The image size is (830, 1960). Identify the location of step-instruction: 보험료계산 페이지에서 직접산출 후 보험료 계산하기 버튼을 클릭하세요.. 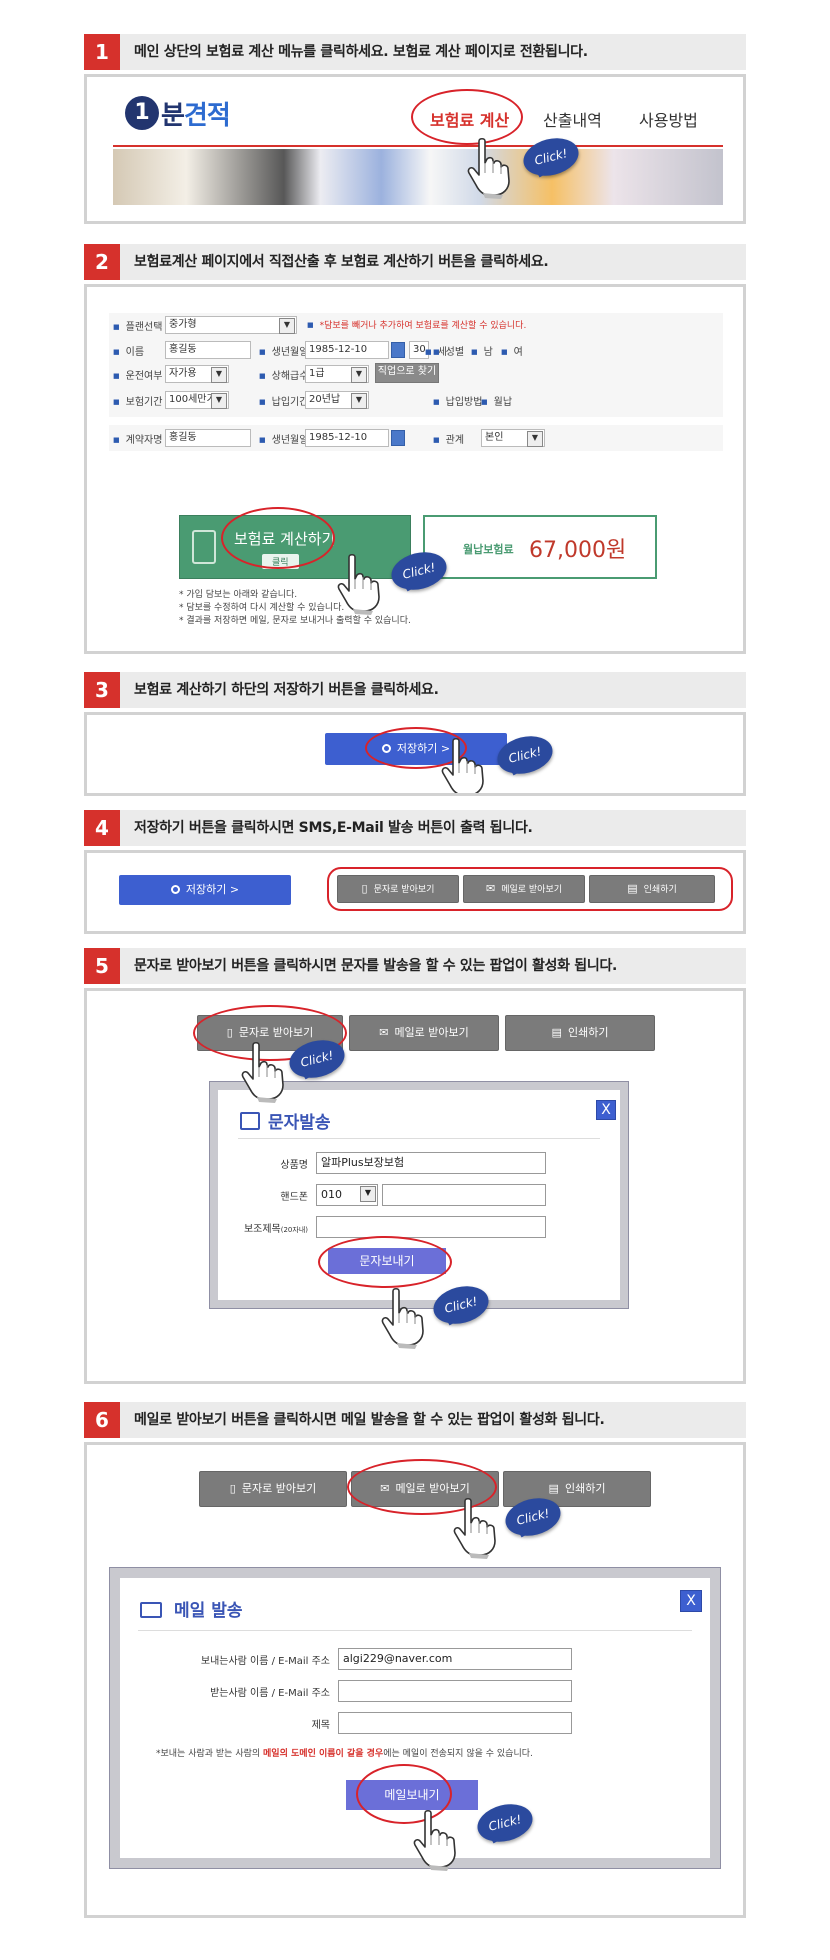
(341, 262).